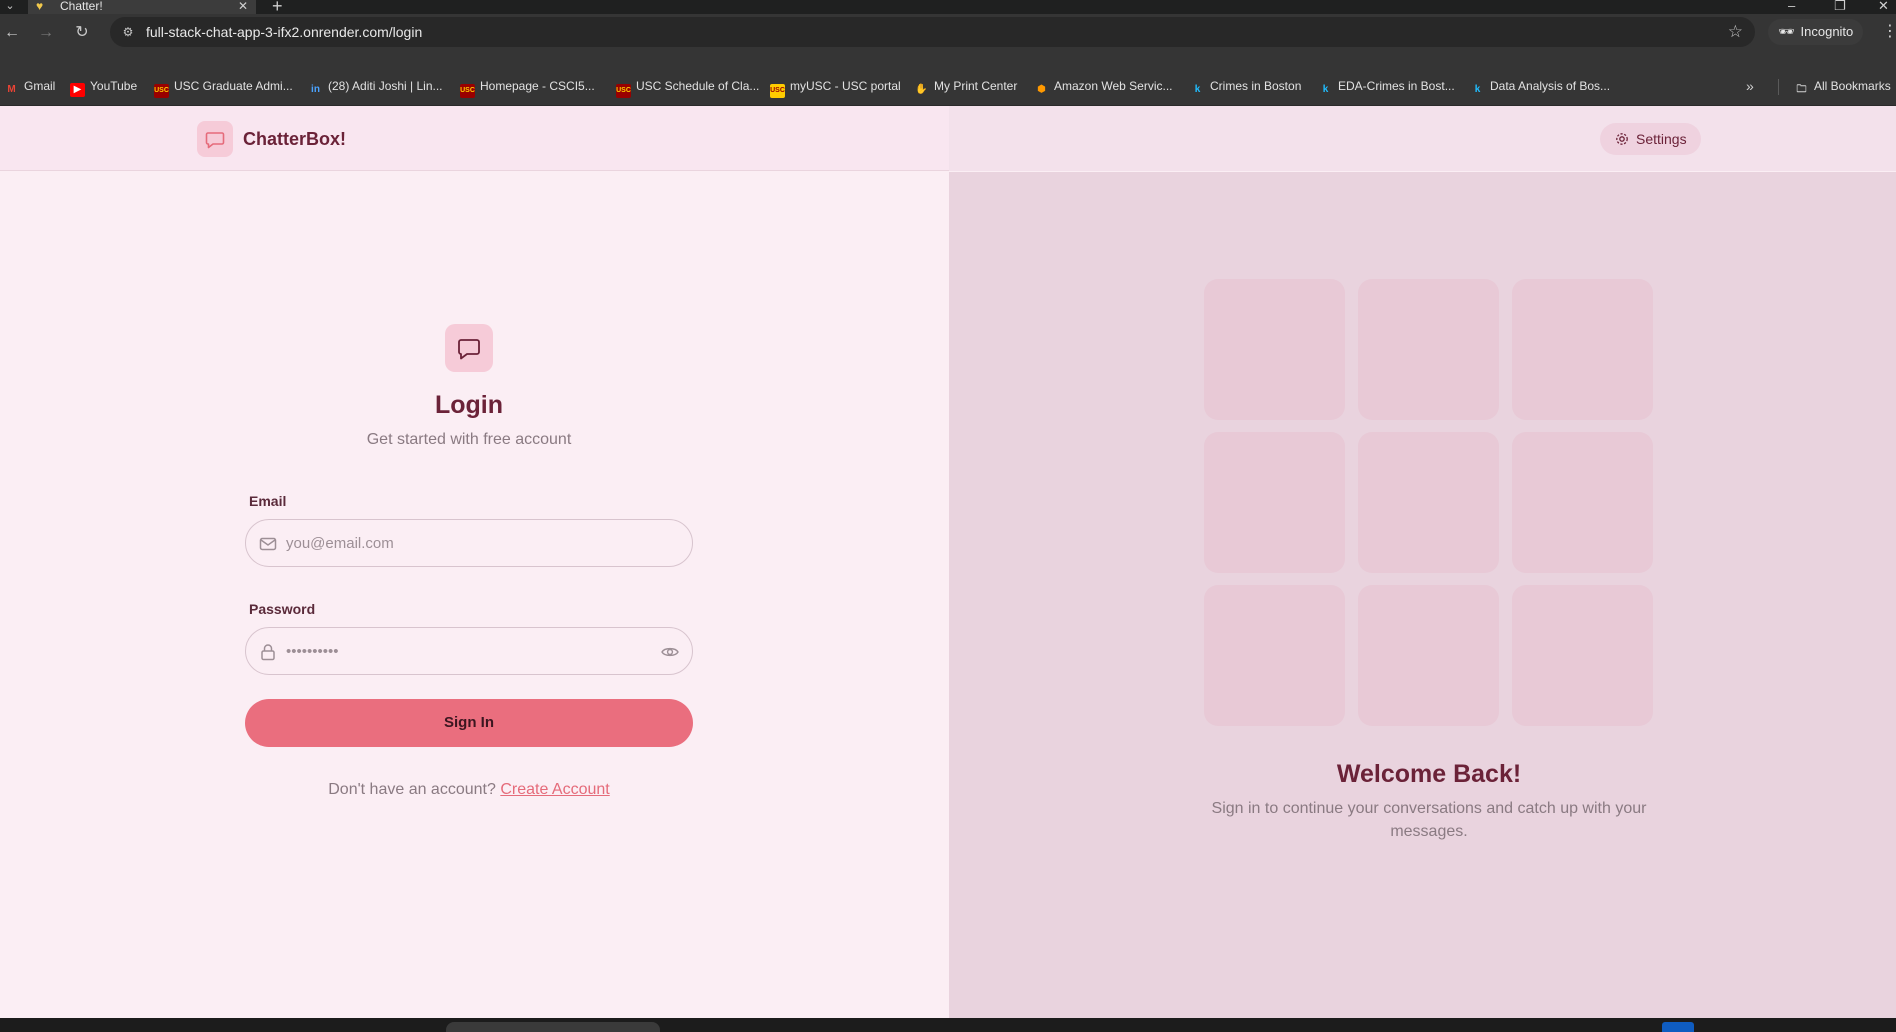  What do you see at coordinates (82, 33) in the screenshot?
I see `reload-icon: ↻` at bounding box center [82, 33].